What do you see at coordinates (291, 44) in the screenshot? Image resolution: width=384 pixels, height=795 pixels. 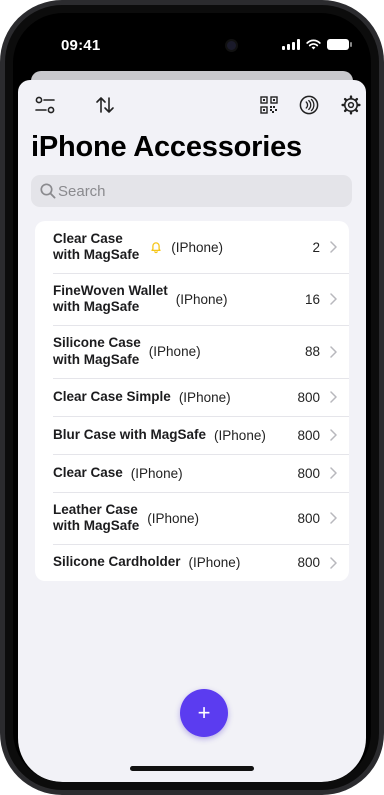 I see `cellular-signal-icon` at bounding box center [291, 44].